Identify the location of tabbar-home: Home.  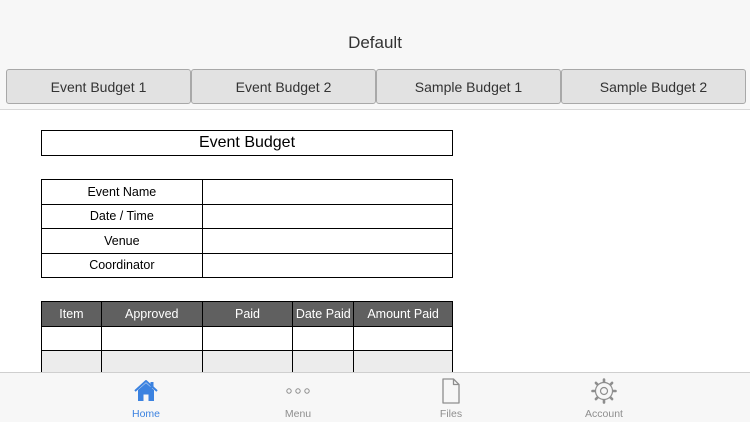
(146, 397).